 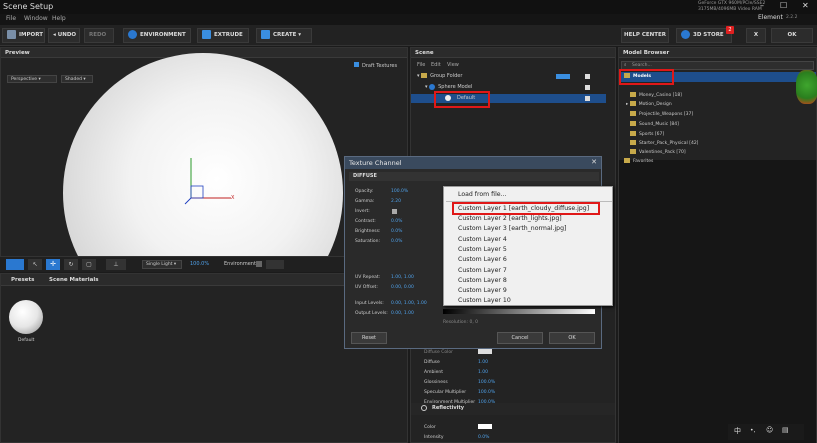 I want to click on model-item-starter-pack: Starter_Pack_Physical [42], so click(x=664, y=143).